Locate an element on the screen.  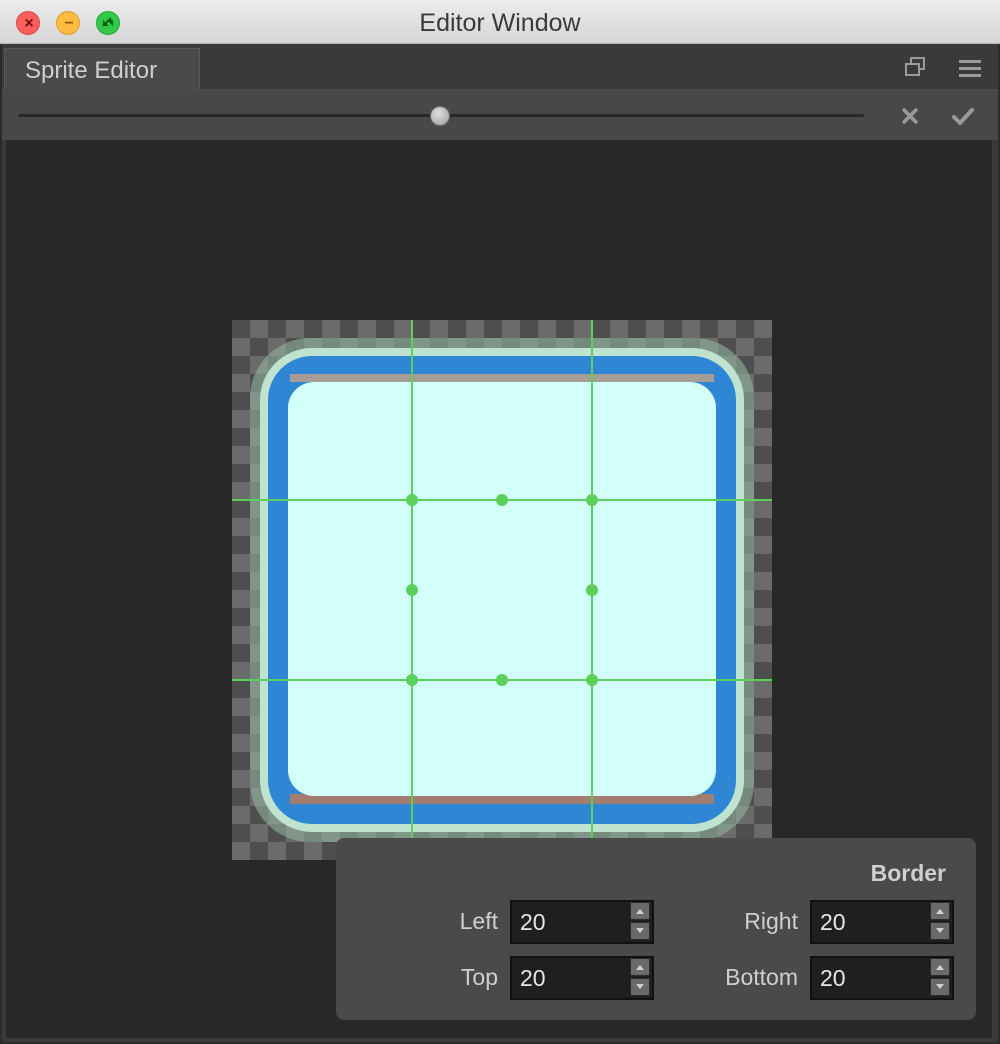
bottom-border-value: 20 is located at coordinates (833, 978).